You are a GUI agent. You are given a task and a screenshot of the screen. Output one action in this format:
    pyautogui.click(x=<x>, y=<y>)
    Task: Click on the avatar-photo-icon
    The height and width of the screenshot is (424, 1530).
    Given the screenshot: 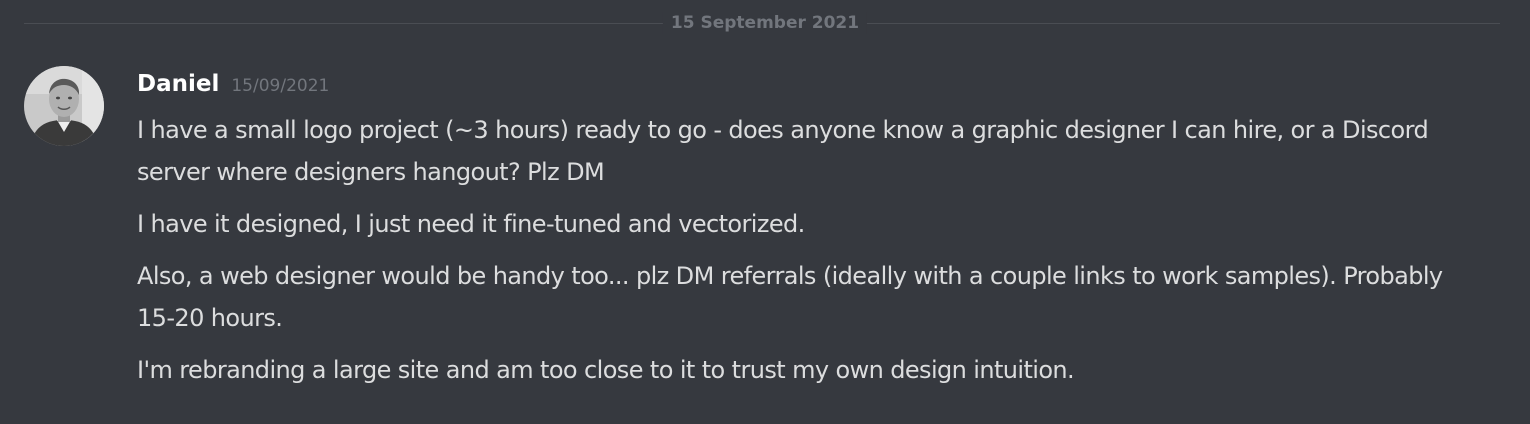 What is the action you would take?
    pyautogui.click(x=64, y=106)
    